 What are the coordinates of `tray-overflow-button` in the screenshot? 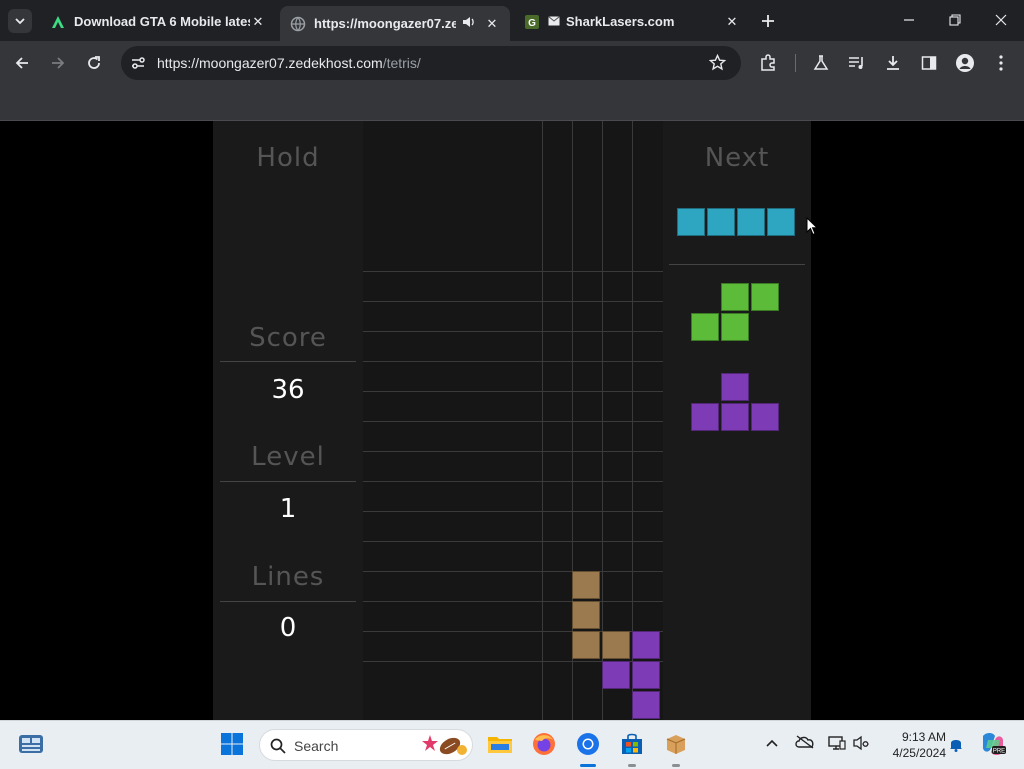 It's located at (772, 743).